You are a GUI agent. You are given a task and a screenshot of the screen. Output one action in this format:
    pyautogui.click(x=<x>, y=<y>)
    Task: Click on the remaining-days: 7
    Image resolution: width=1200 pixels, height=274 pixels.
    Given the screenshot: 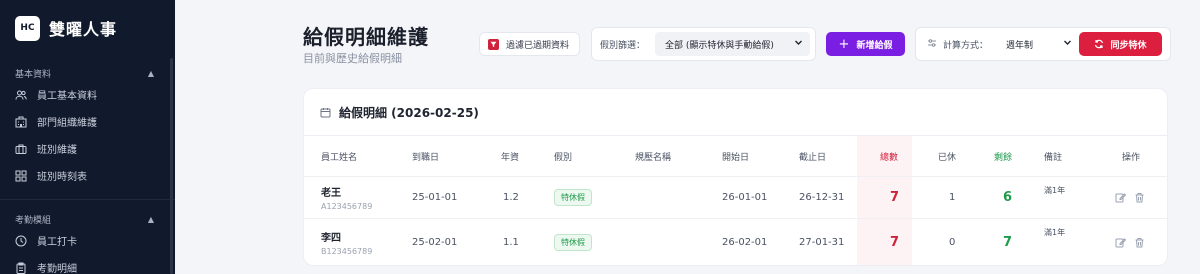 What is the action you would take?
    pyautogui.click(x=1008, y=242)
    